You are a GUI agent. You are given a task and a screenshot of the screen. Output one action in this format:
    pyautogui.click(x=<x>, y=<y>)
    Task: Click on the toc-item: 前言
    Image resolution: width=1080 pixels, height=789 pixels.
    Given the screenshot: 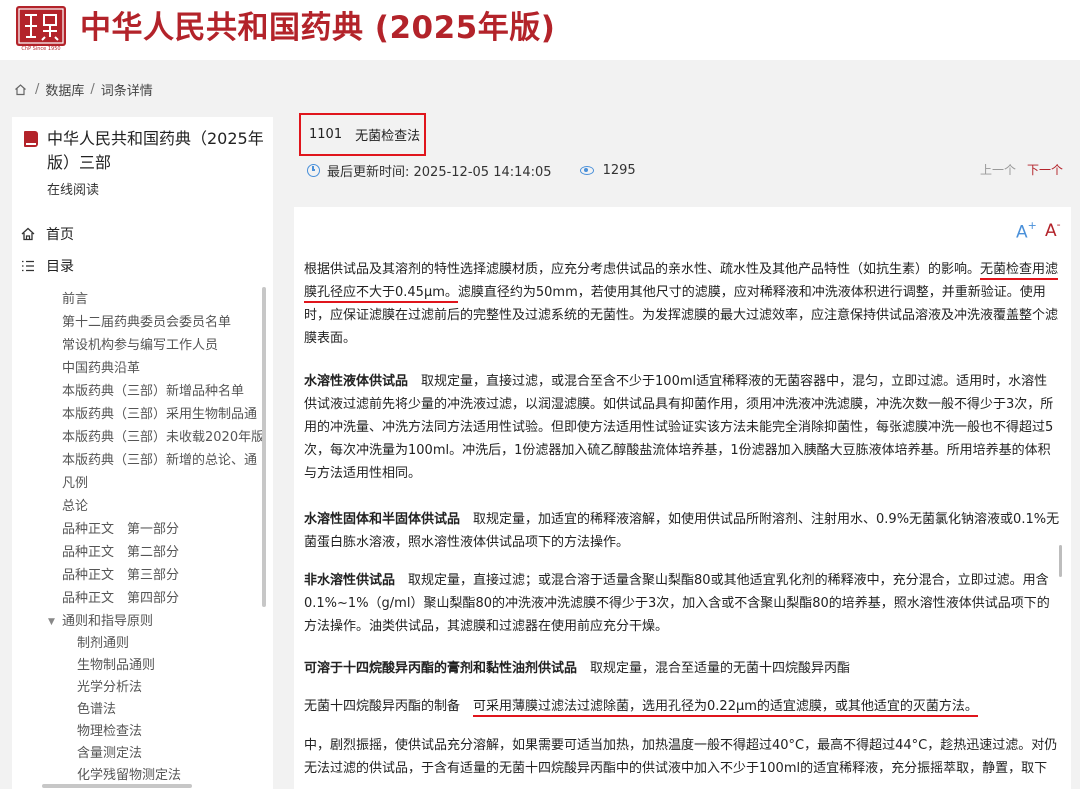 What is the action you would take?
    pyautogui.click(x=162, y=300)
    